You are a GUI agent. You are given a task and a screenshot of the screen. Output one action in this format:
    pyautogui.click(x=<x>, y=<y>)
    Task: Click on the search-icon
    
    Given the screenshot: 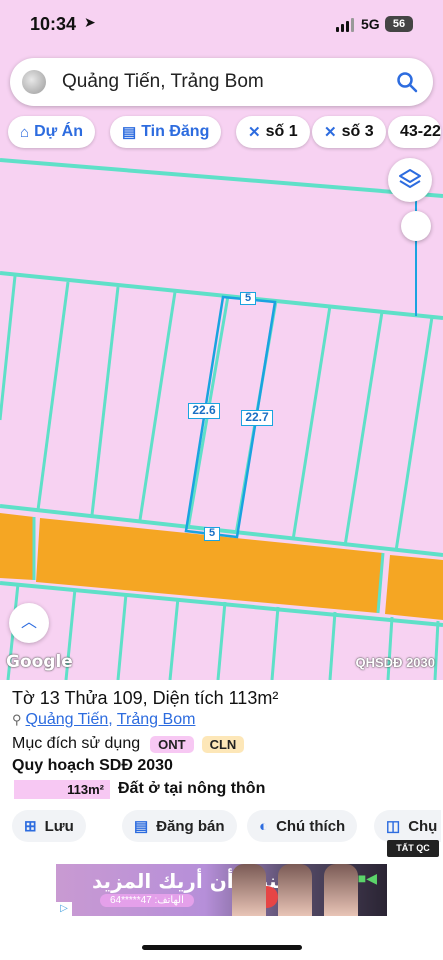 What is the action you would take?
    pyautogui.click(x=407, y=82)
    